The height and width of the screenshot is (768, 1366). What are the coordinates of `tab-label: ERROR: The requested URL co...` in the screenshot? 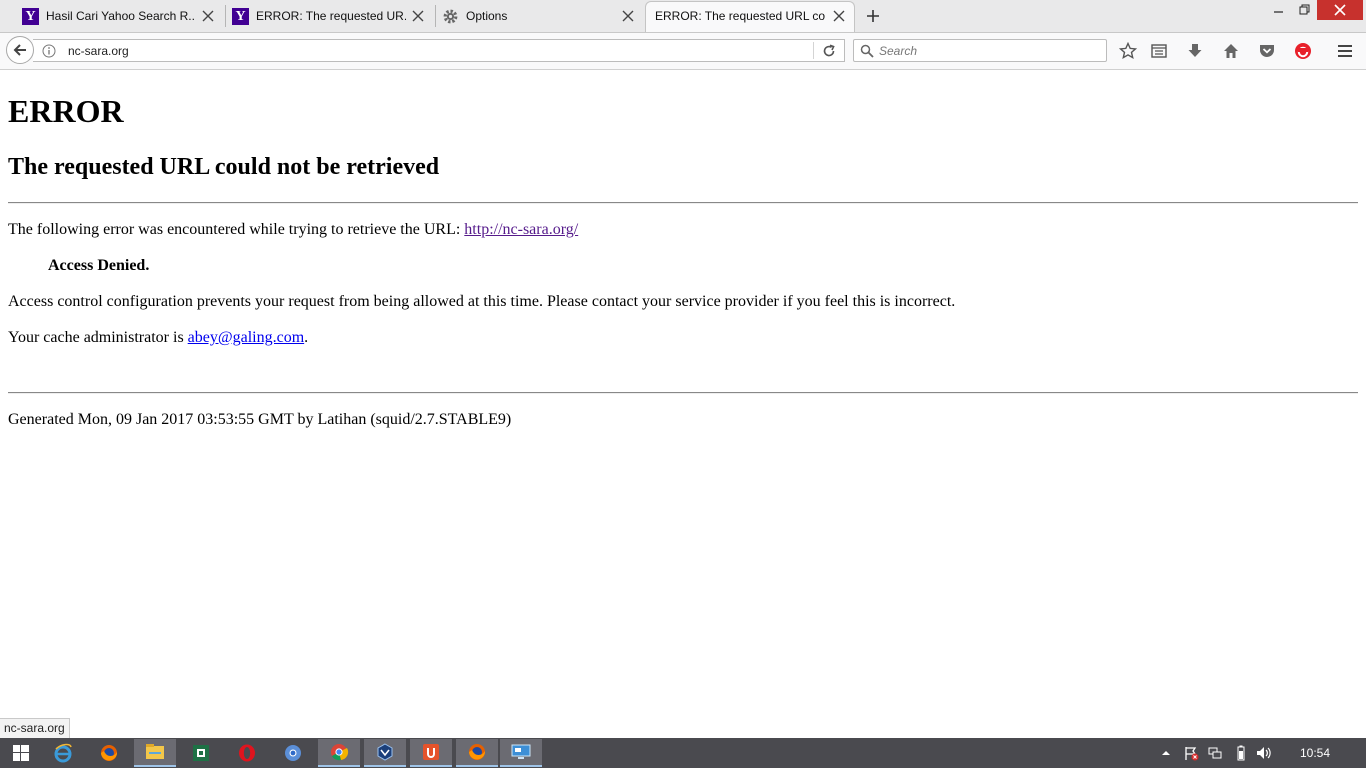 It's located at (740, 16).